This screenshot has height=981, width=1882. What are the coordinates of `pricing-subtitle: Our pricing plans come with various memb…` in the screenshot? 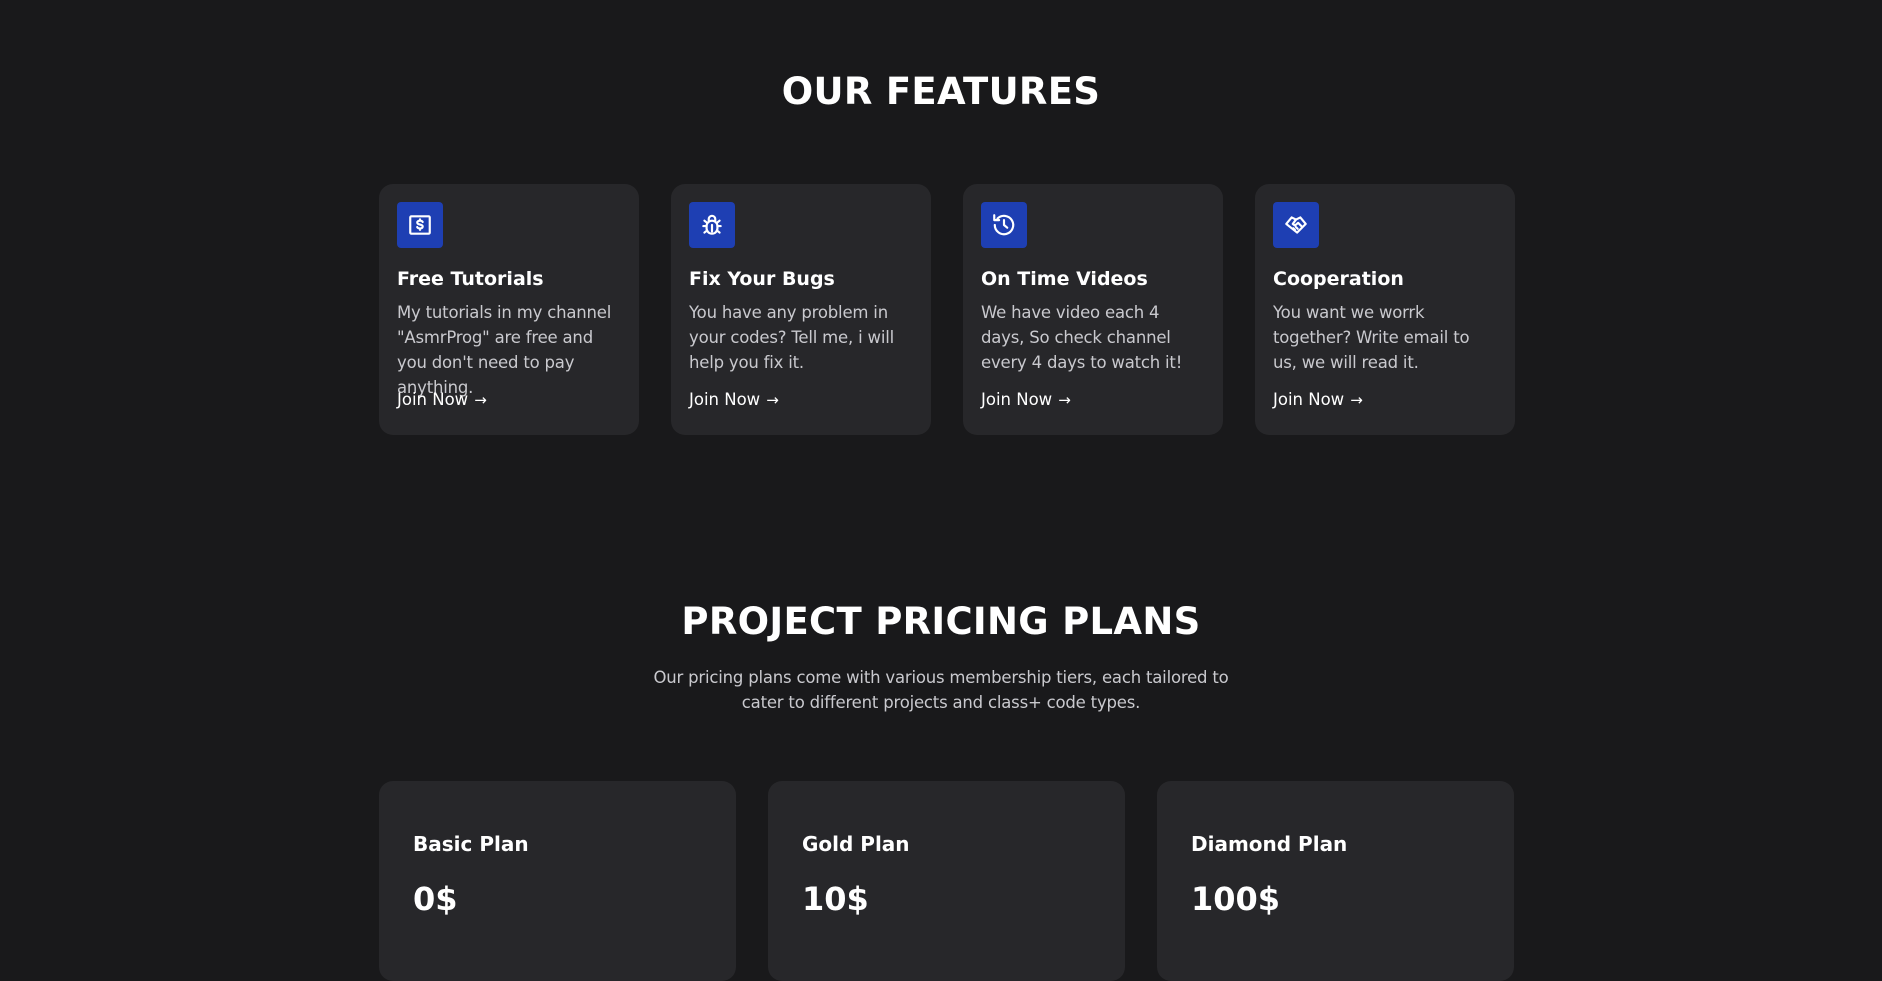 It's located at (941, 690).